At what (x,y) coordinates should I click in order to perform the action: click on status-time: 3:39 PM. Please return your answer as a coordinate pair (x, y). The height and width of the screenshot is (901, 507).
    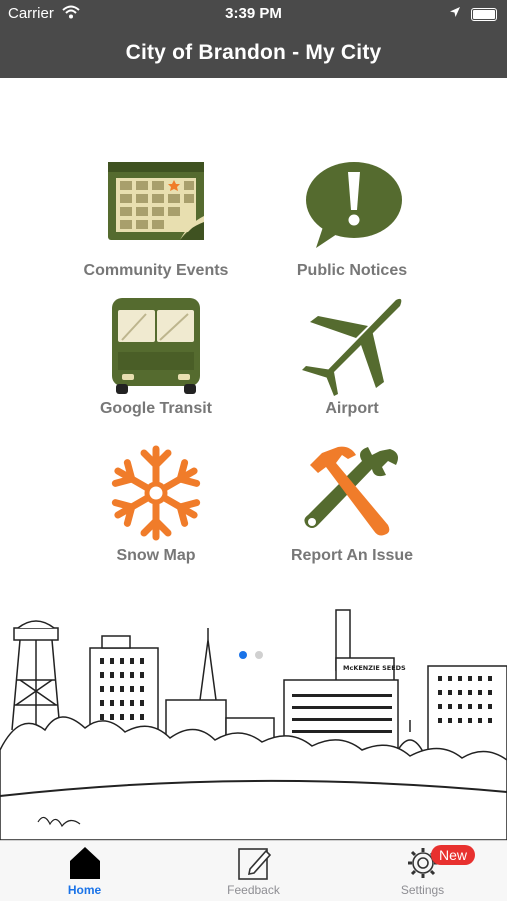
    Looking at the image, I should click on (253, 13).